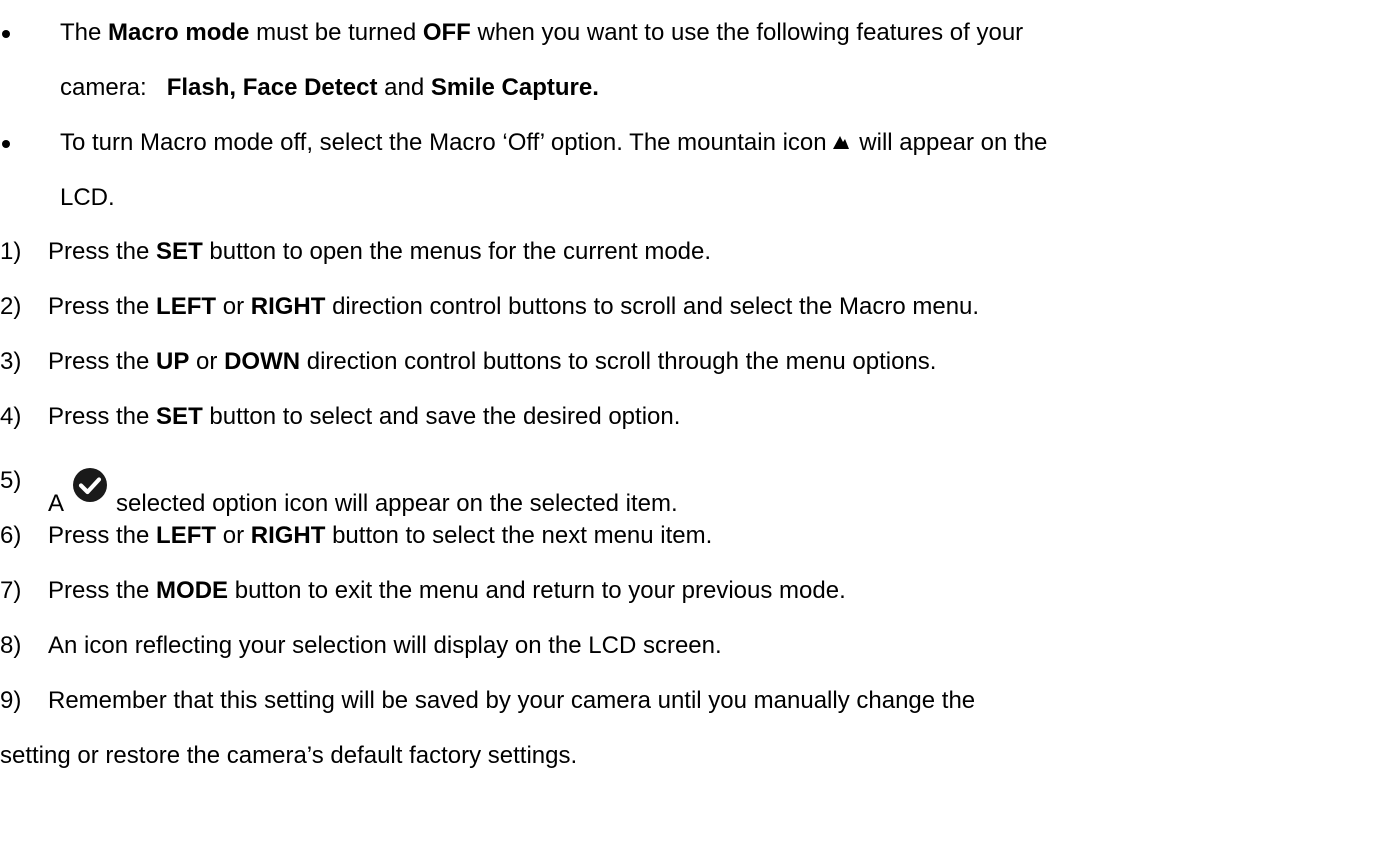  Describe the element at coordinates (11, 361) in the screenshot. I see `step-number: 3)` at that location.